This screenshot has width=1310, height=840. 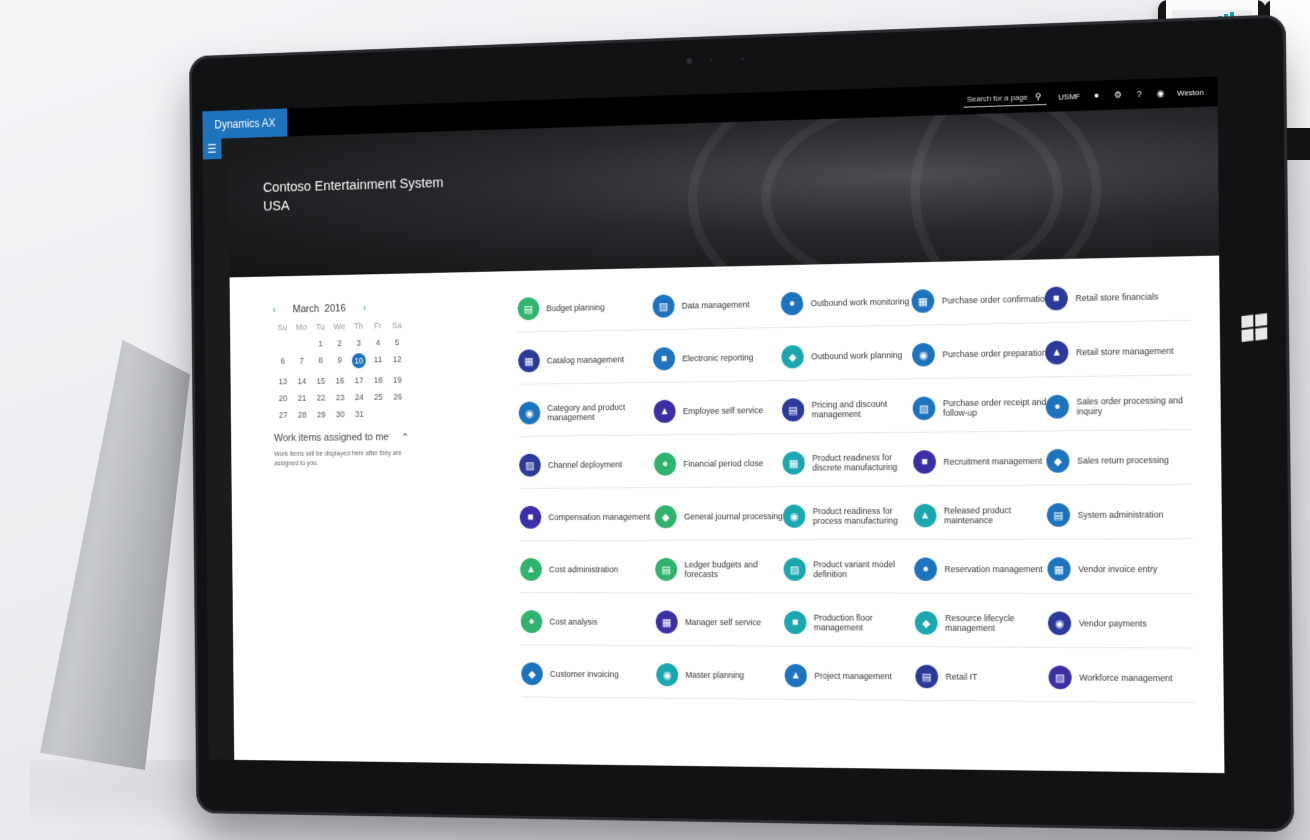 What do you see at coordinates (715, 675) in the screenshot?
I see `workspace-tile-label: Master planning` at bounding box center [715, 675].